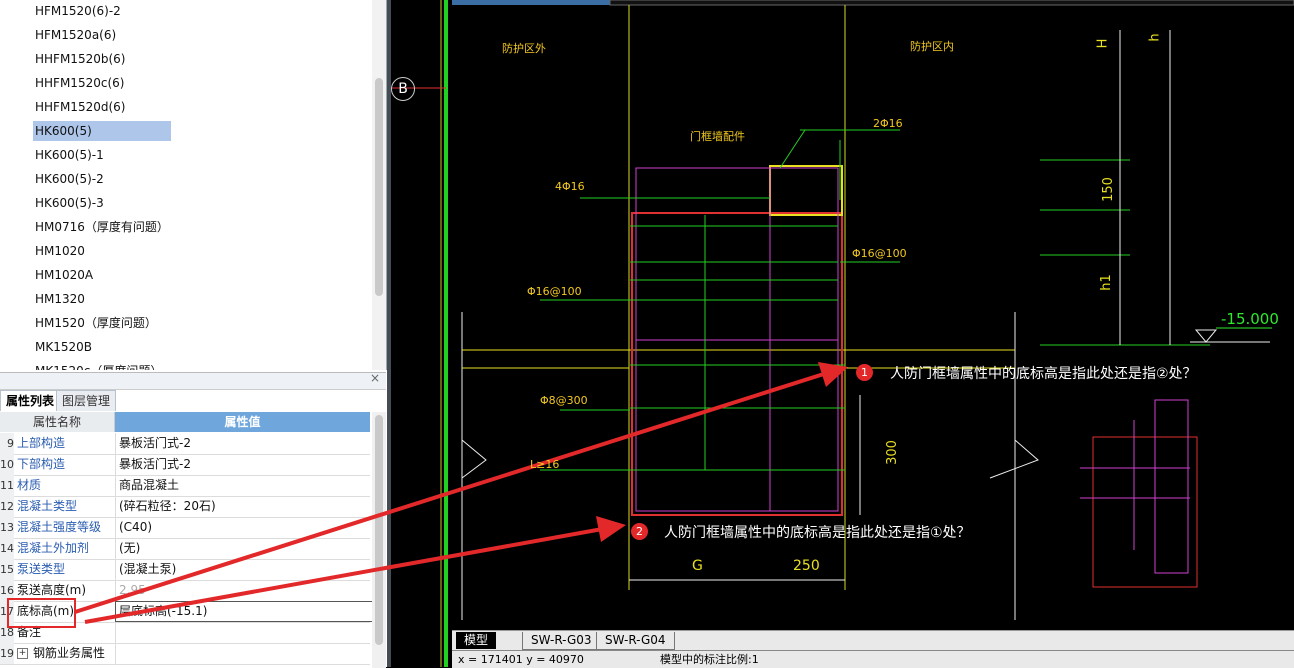 This screenshot has height=668, width=1294. I want to click on layout-tabs-bar: 模型 SW-R-G03 SW-R-G04, so click(873, 640).